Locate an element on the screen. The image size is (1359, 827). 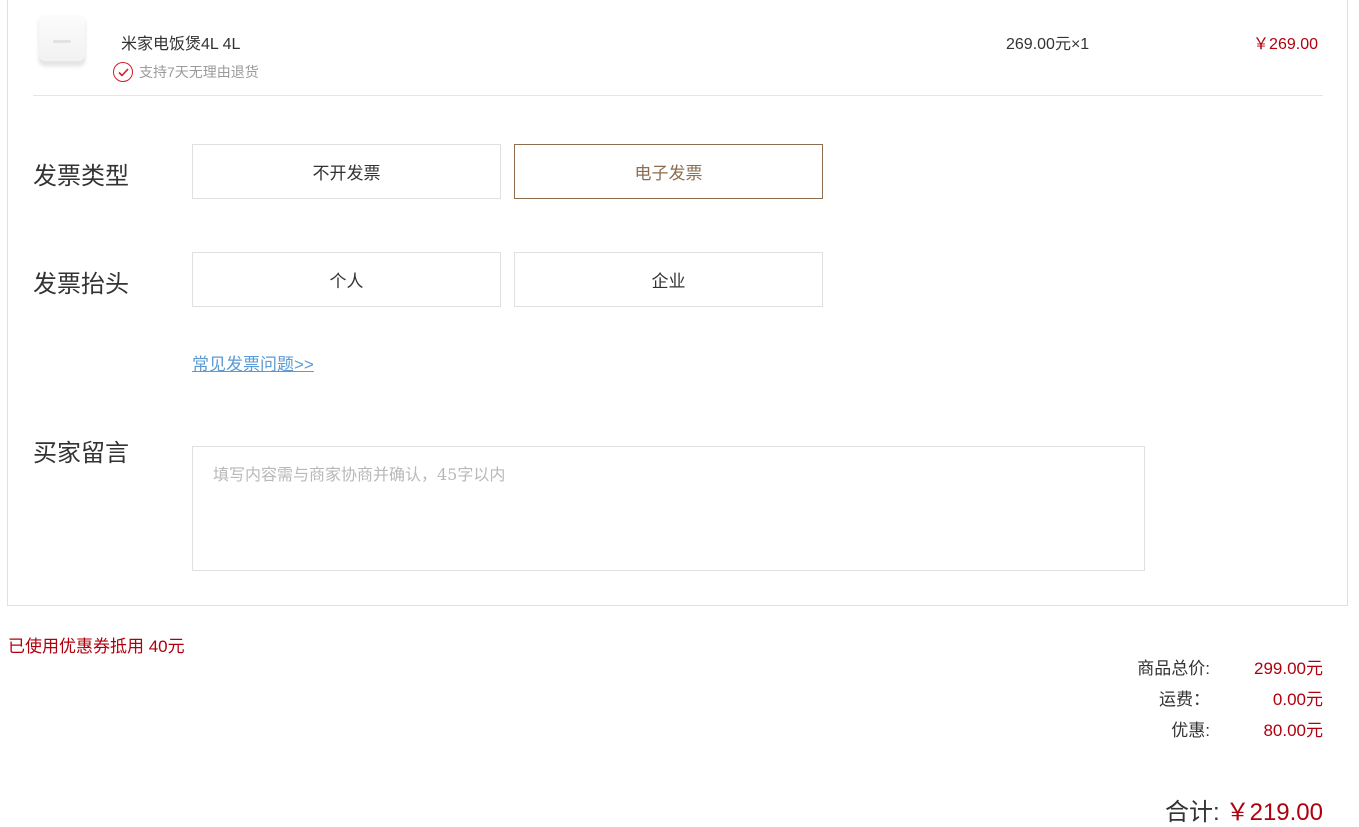
discount-row: 优惠: 80.00元 is located at coordinates (1208, 728).